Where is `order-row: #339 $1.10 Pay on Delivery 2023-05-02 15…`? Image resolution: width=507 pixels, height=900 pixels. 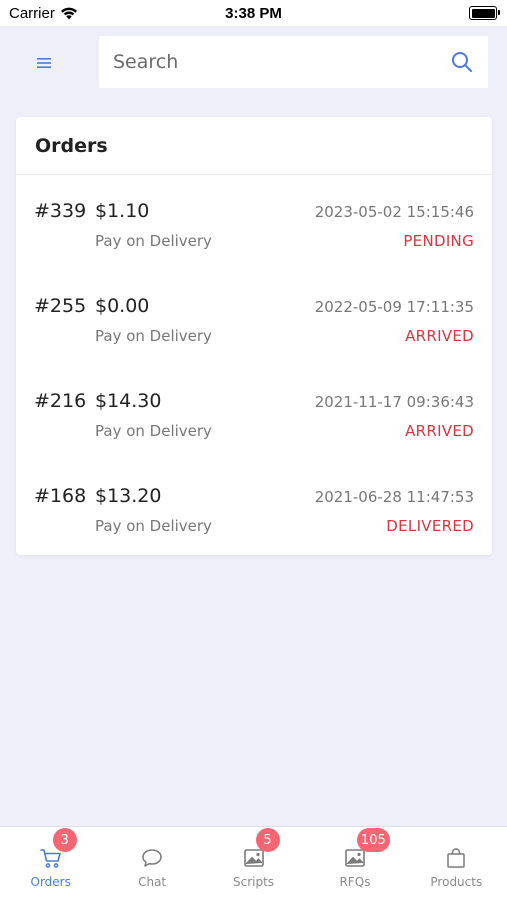
order-row: #339 $1.10 Pay on Delivery 2023-05-02 15… is located at coordinates (254, 222).